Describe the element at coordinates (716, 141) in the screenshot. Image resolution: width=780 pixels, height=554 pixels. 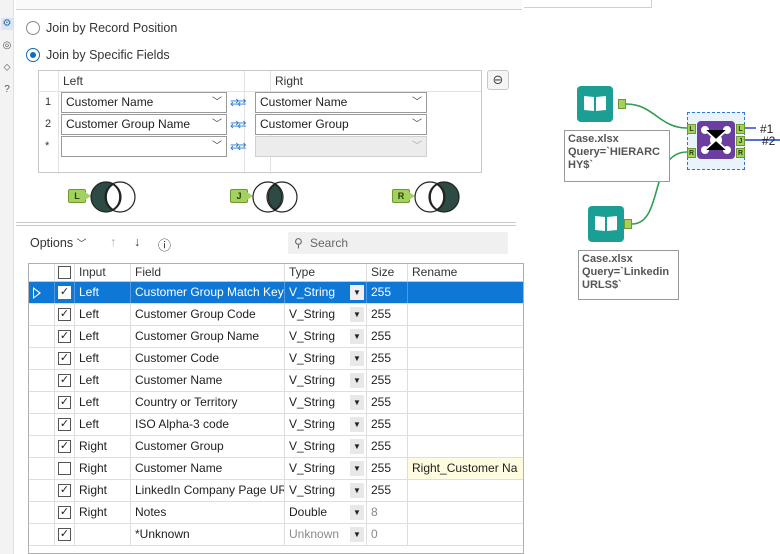
I see `join-tool: L R L J R` at that location.